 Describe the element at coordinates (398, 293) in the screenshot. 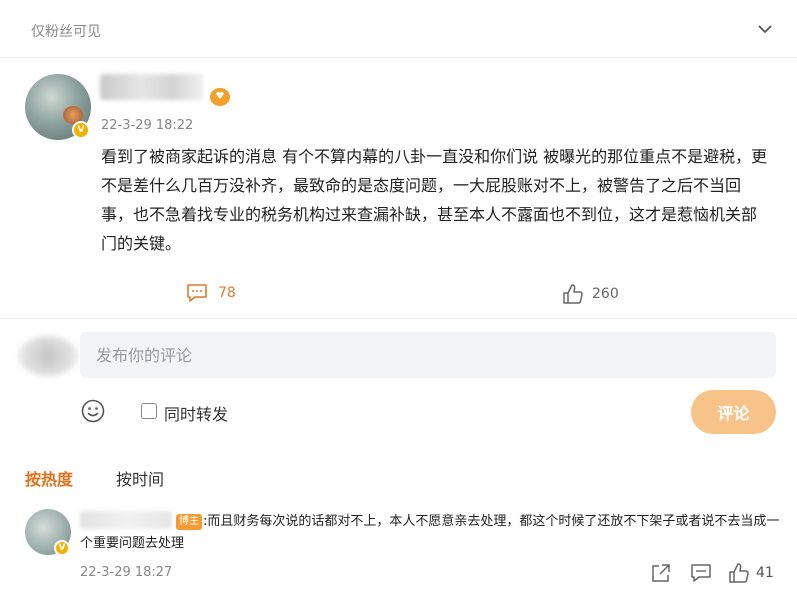

I see `post-actions: 78 260` at that location.